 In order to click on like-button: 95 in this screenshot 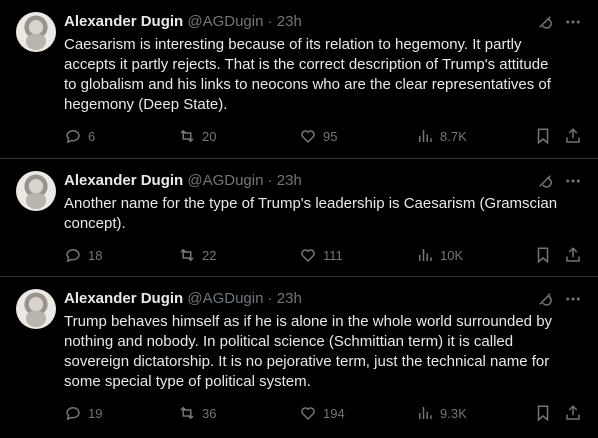, I will do `click(318, 136)`.